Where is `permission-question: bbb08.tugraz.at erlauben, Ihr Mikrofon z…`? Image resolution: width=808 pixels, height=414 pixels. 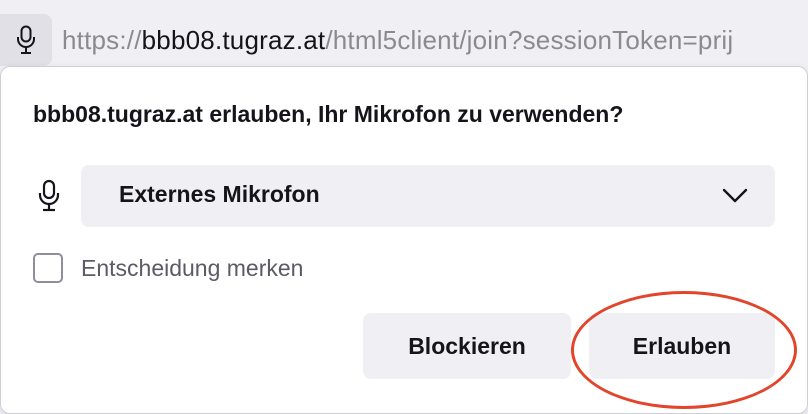
permission-question: bbb08.tugraz.at erlauben, Ihr Mikrofon z… is located at coordinates (328, 114).